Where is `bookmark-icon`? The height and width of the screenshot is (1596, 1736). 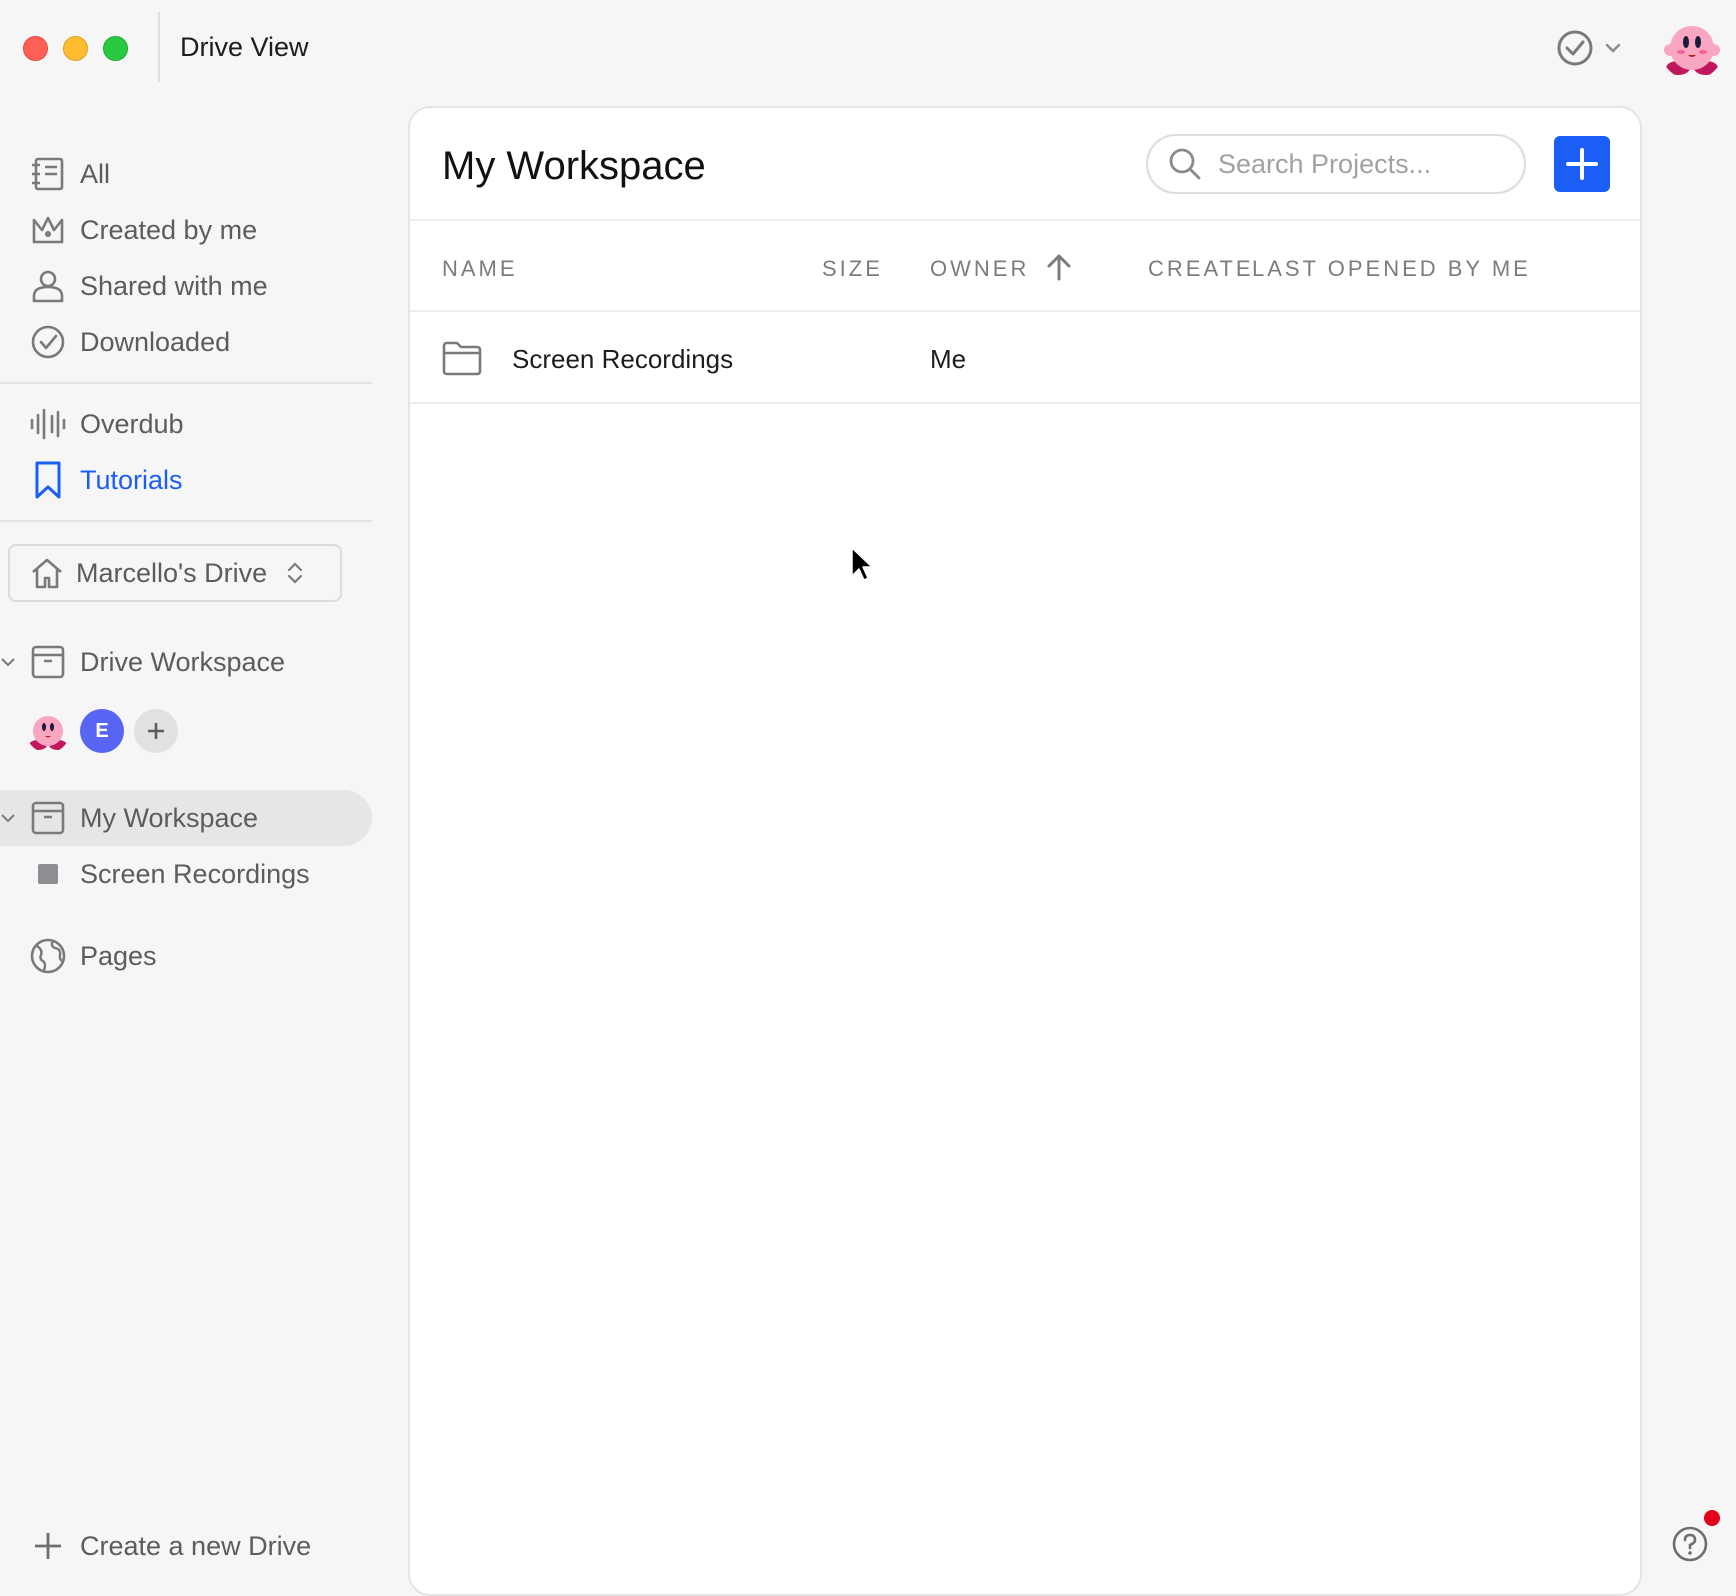 bookmark-icon is located at coordinates (48, 480).